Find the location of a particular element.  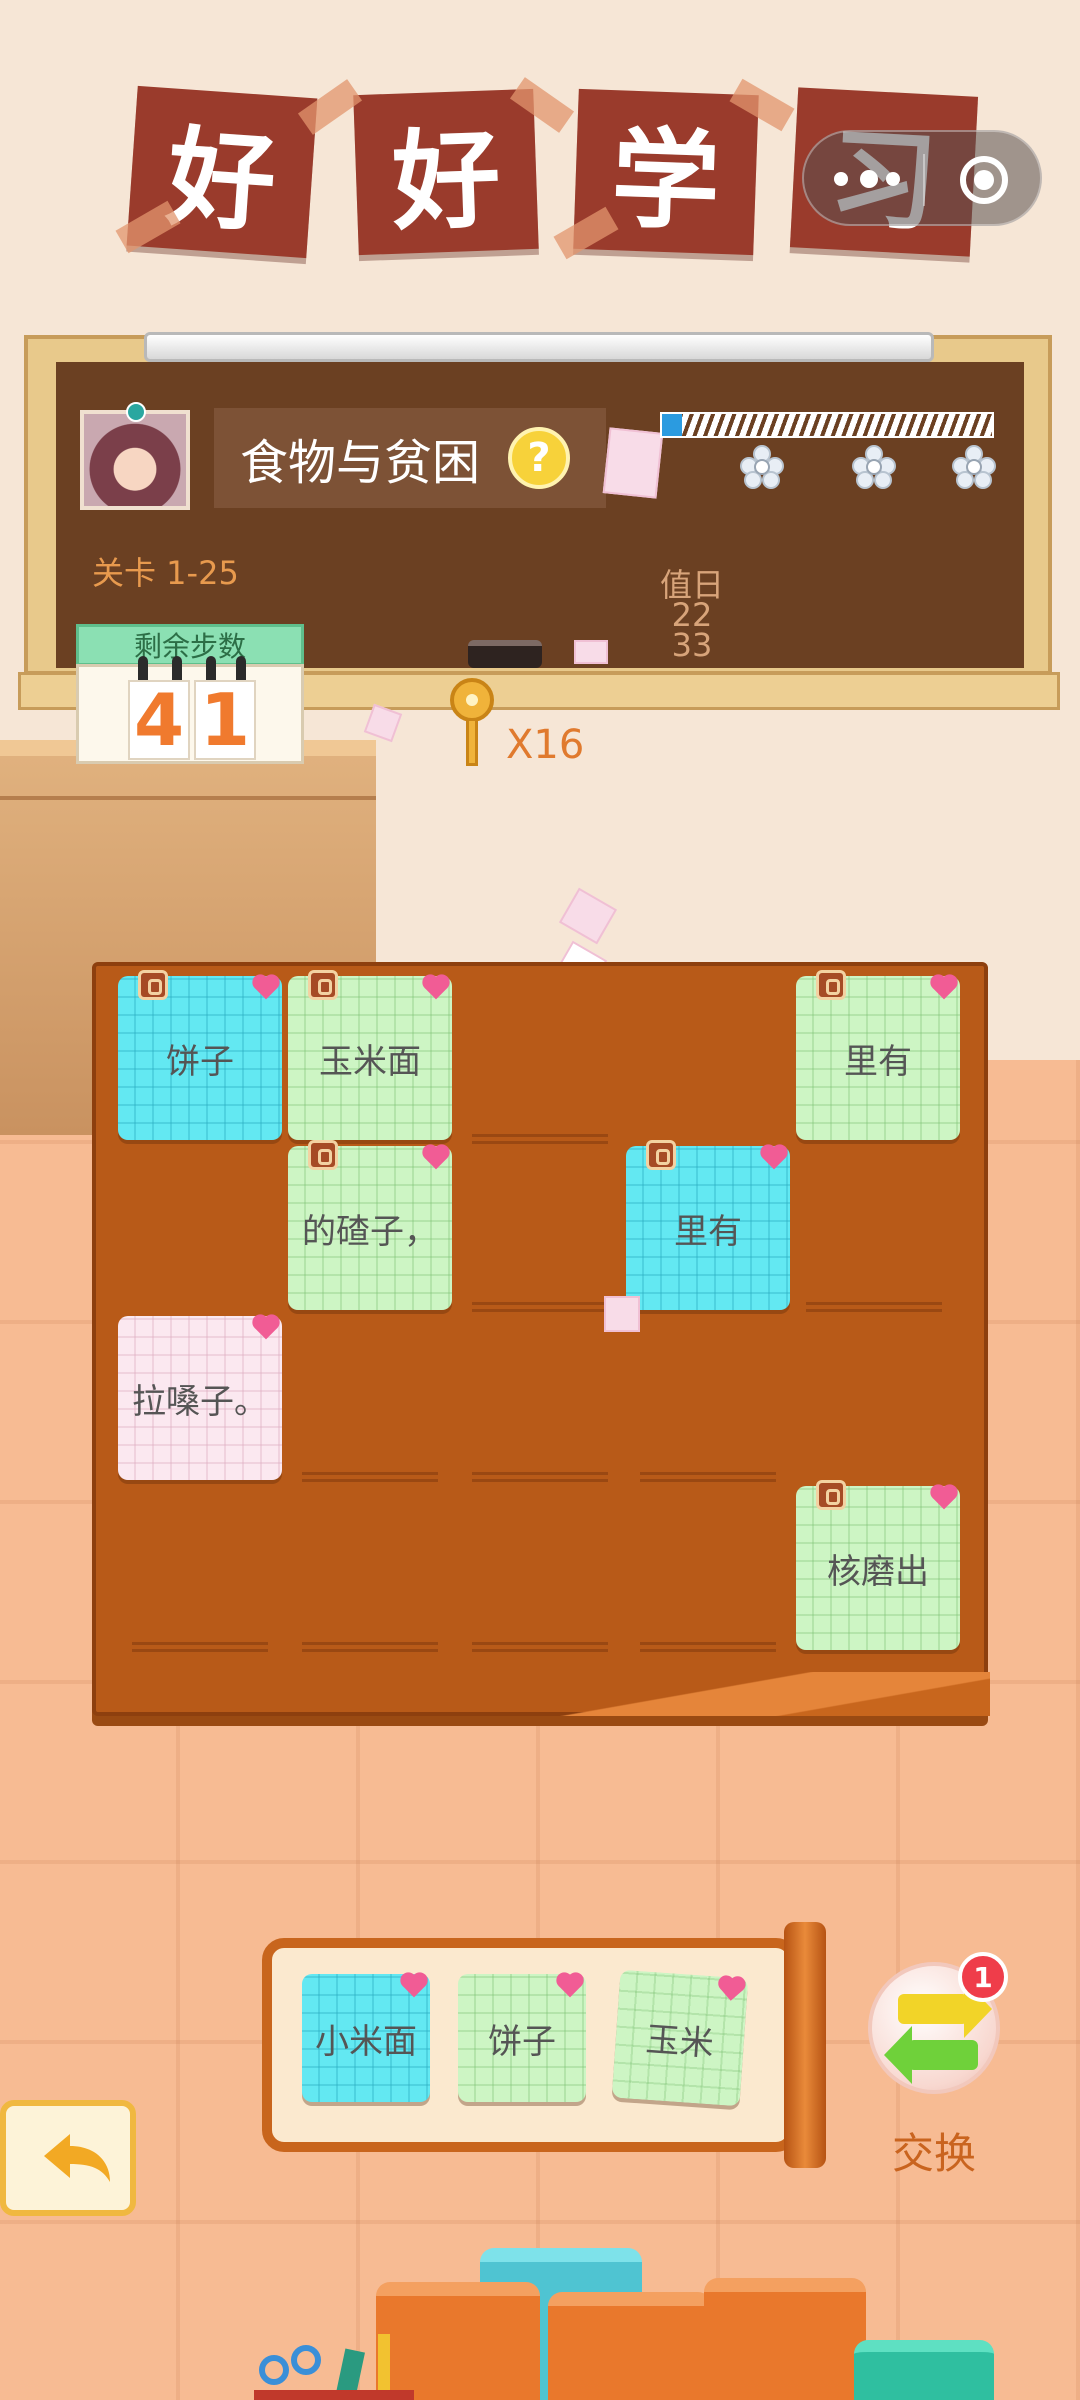

word-card: 核磨出 is located at coordinates (878, 1565).